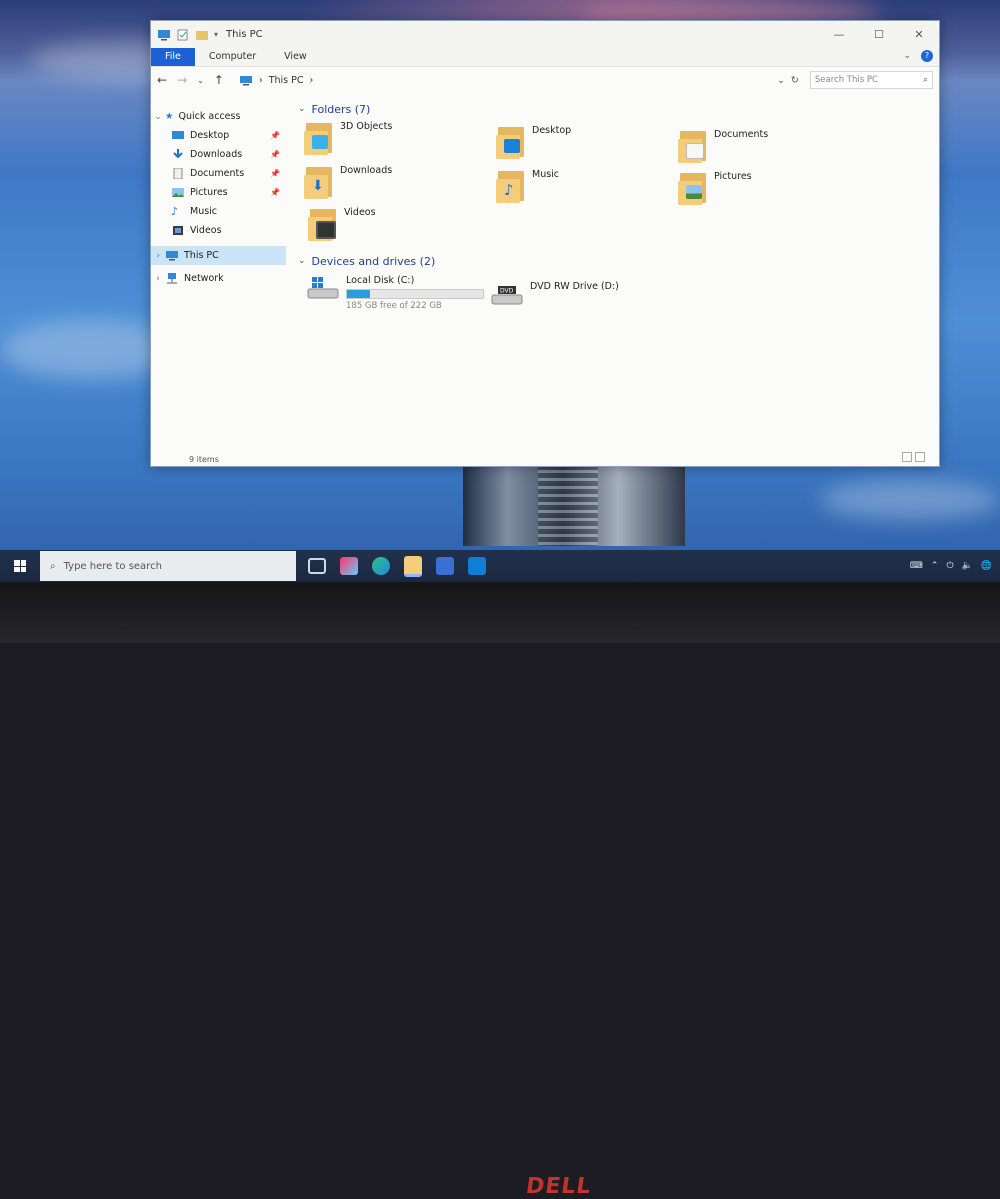 The width and height of the screenshot is (1000, 1199). What do you see at coordinates (519, 80) in the screenshot?
I see `address-bar: › This PC › ⌄ ↻` at bounding box center [519, 80].